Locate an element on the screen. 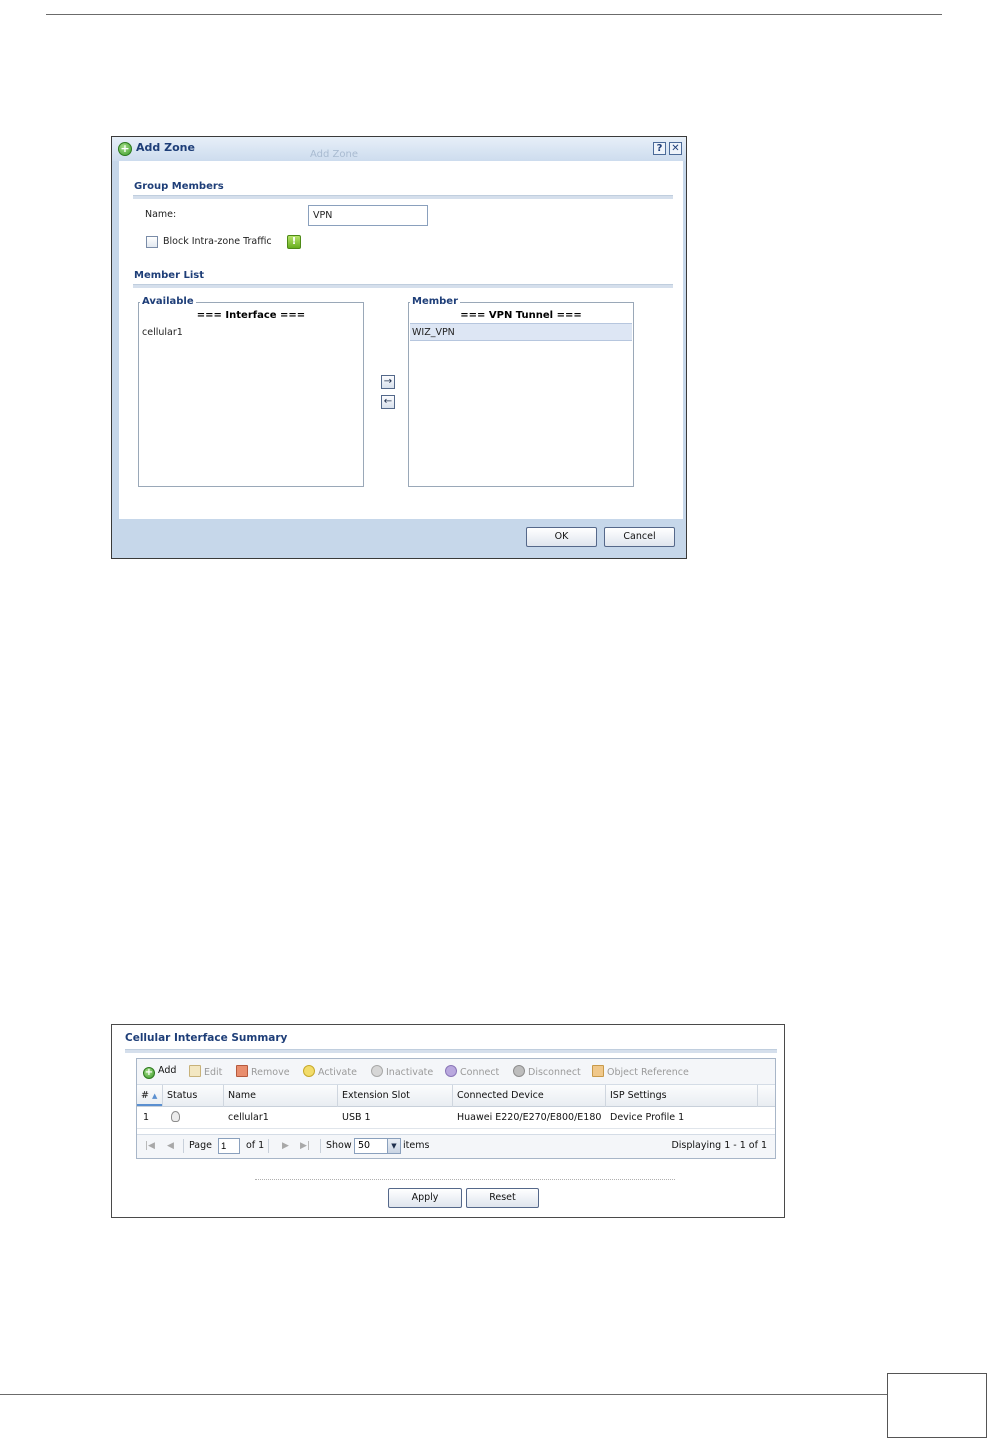 Image resolution: width=987 pixels, height=1438 pixels. remove-button: Remove is located at coordinates (263, 1071).